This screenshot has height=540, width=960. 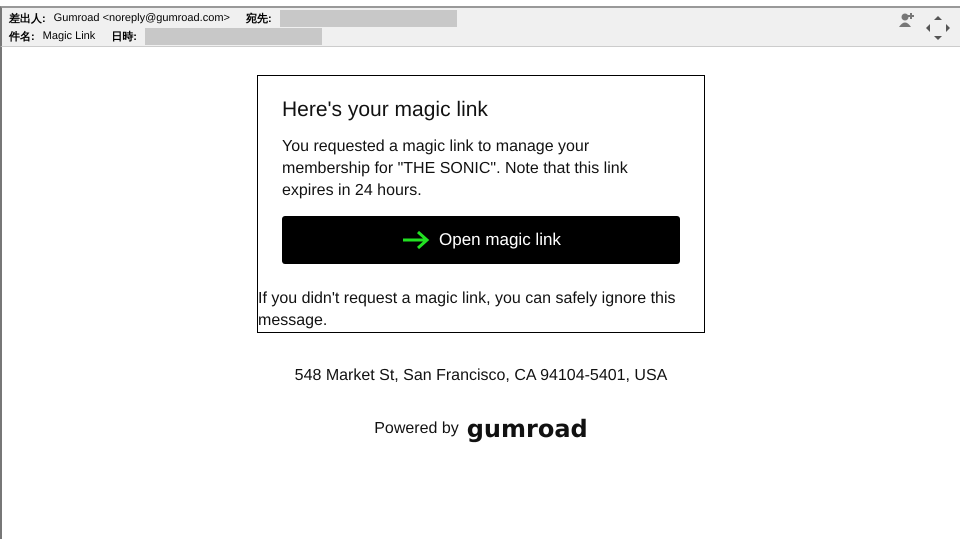 What do you see at coordinates (69, 36) in the screenshot?
I see `subject-text: Magic Link` at bounding box center [69, 36].